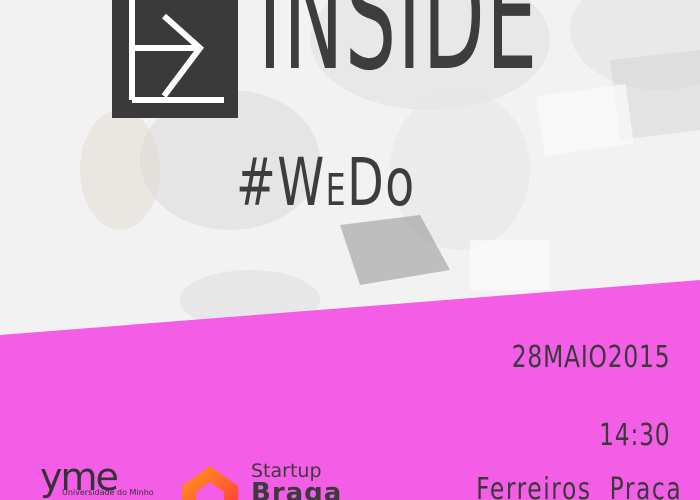 The width and height of the screenshot is (700, 500). I want to click on venue-right: Praça, so click(645, 486).